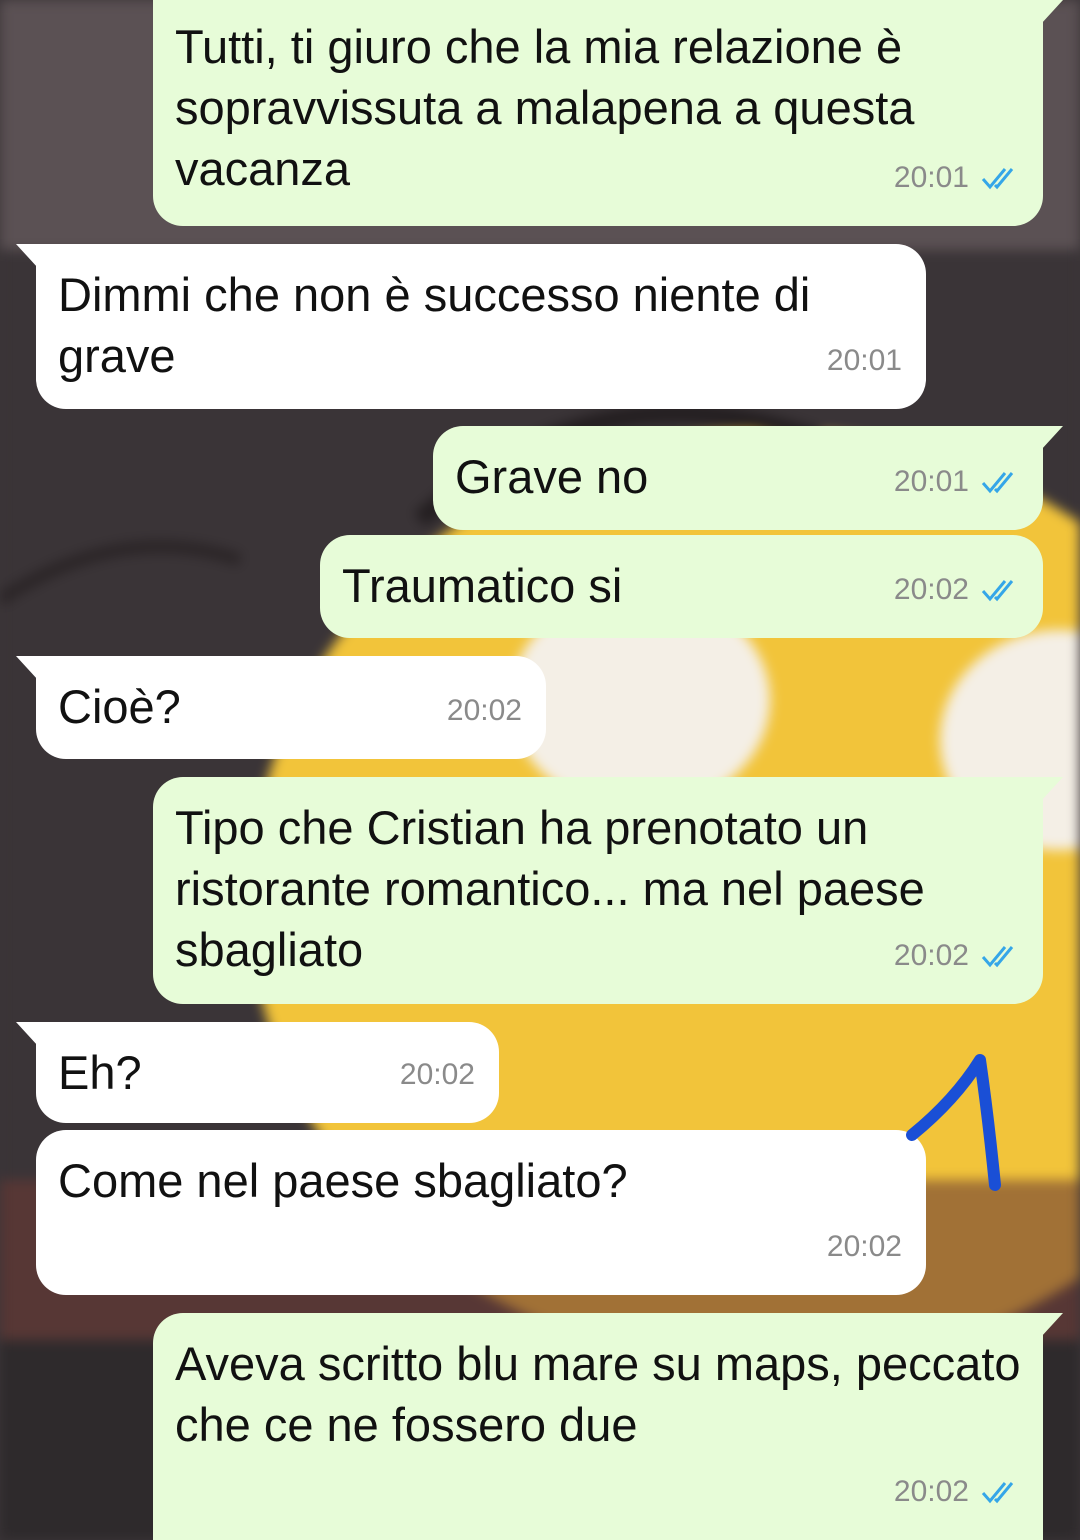 Image resolution: width=1080 pixels, height=1540 pixels. Describe the element at coordinates (681, 586) in the screenshot. I see `message-bubble-outgoing: Traumatico si 20:02` at that location.